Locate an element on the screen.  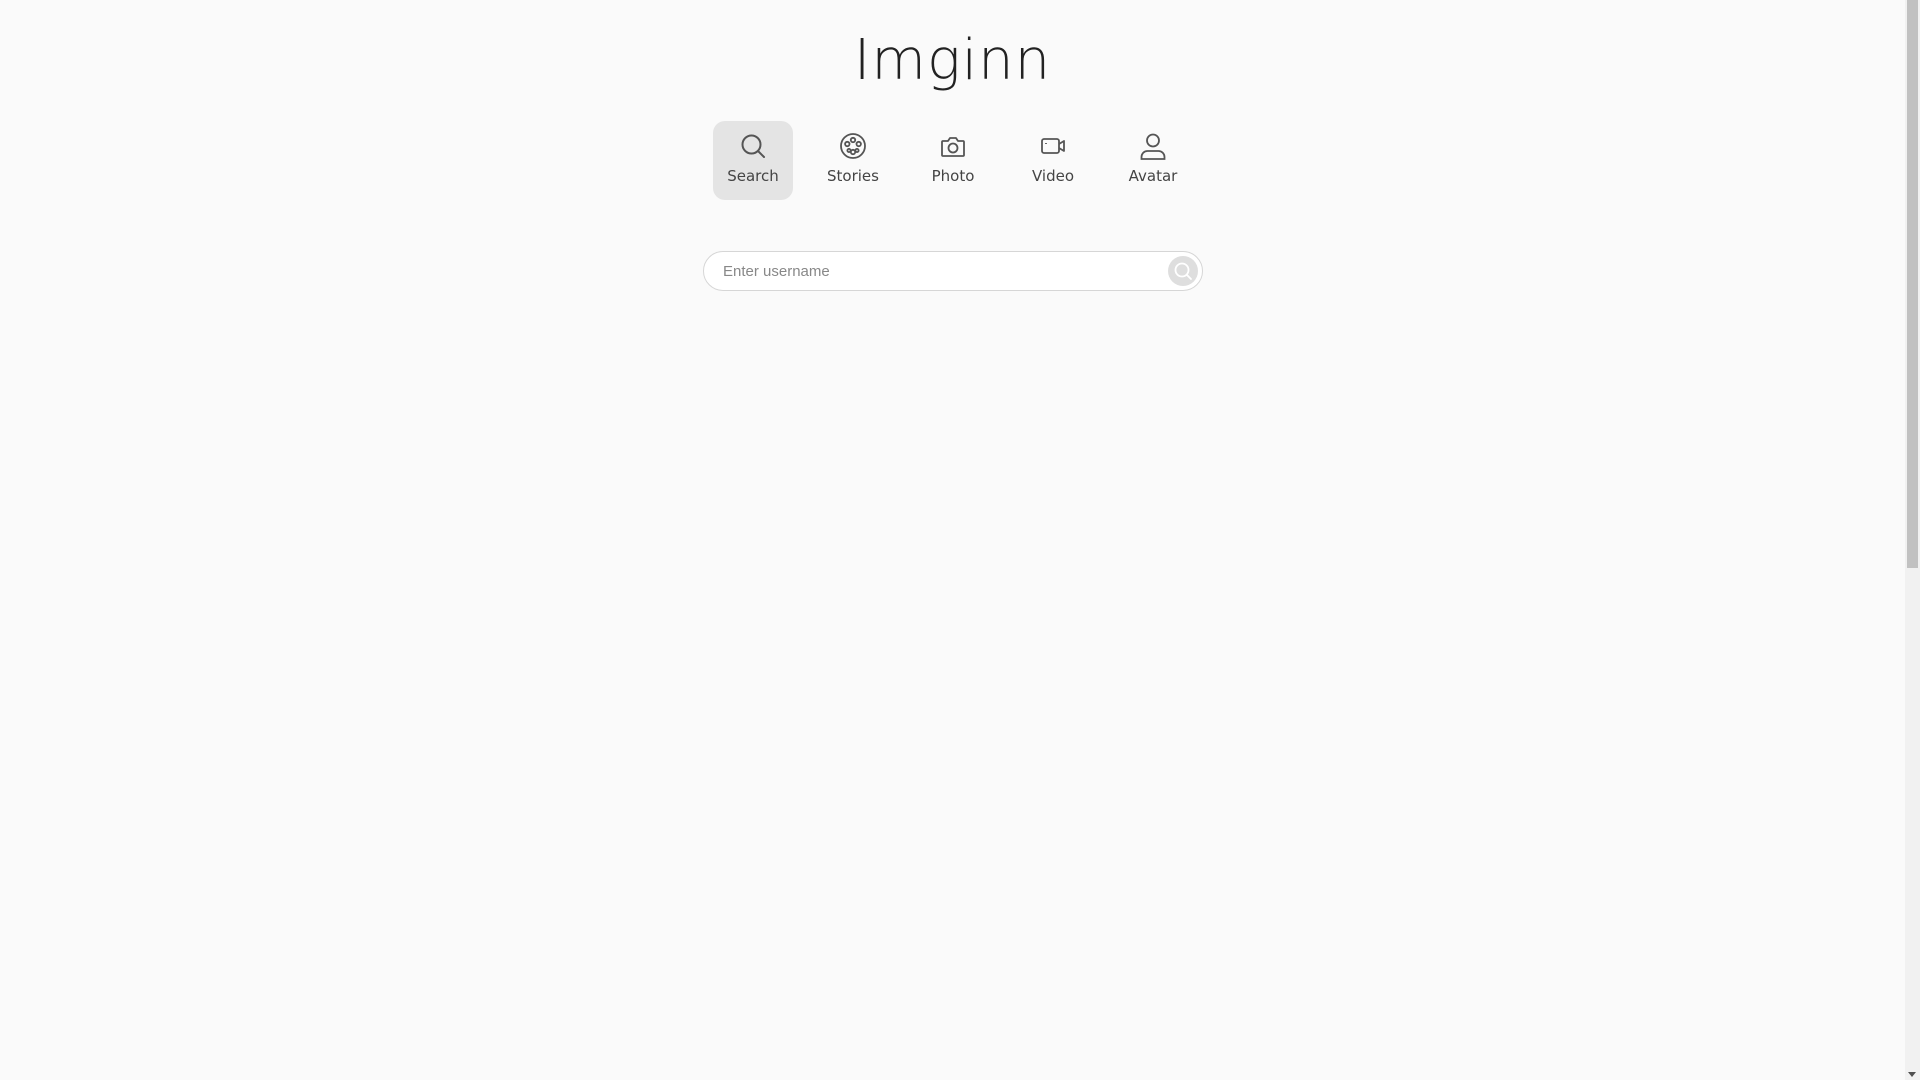
video-camera-icon is located at coordinates (1053, 146).